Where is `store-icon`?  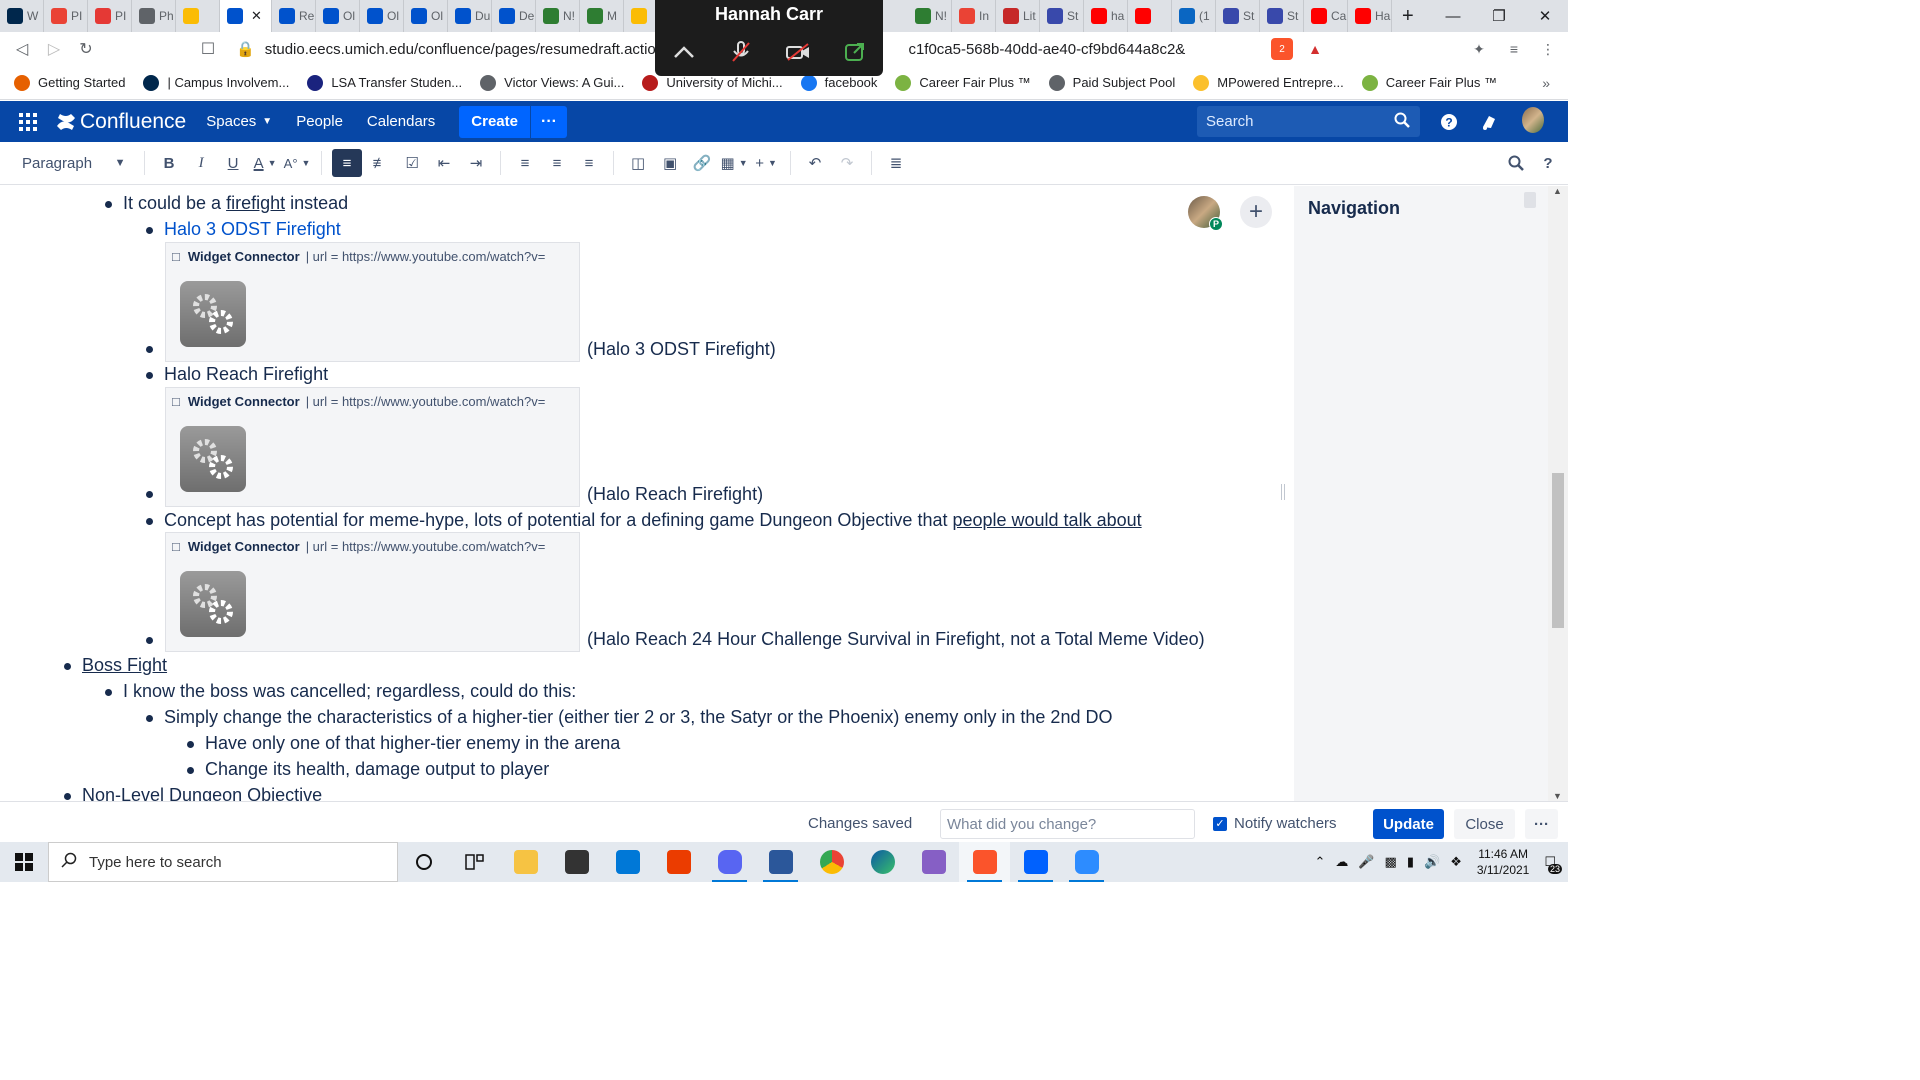
store-icon is located at coordinates (576, 862).